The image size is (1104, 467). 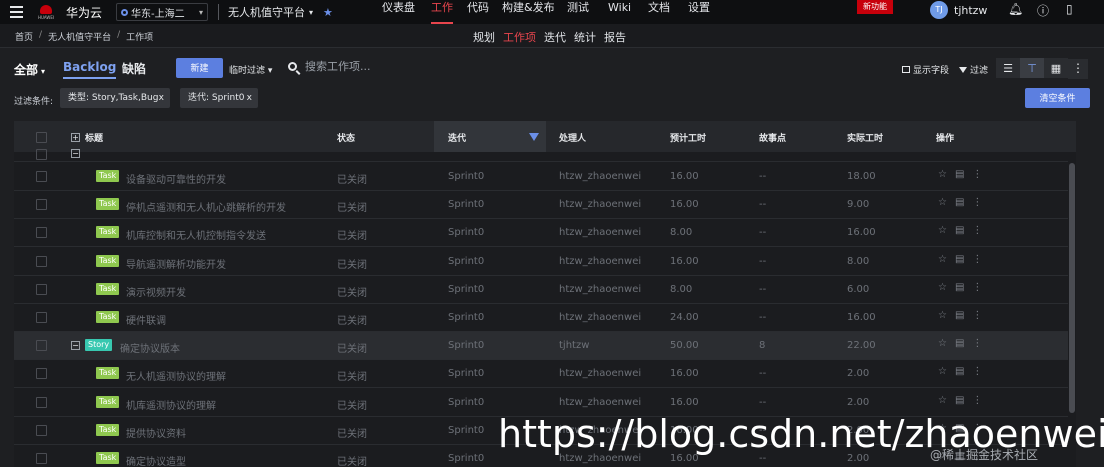 I want to click on bell-icon: 🔔︎, so click(x=1015, y=9).